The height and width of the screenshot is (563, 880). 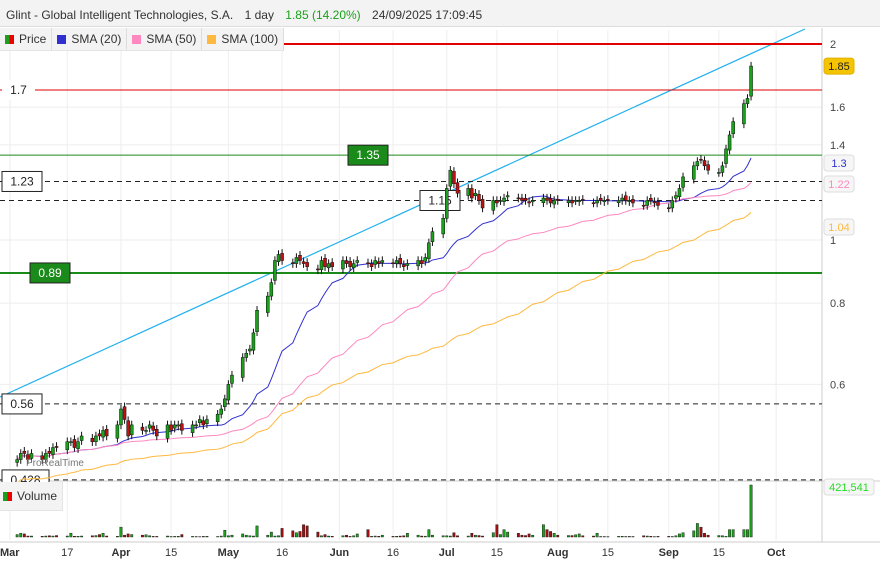 I want to click on sma50-swatch-icon, so click(x=137, y=39).